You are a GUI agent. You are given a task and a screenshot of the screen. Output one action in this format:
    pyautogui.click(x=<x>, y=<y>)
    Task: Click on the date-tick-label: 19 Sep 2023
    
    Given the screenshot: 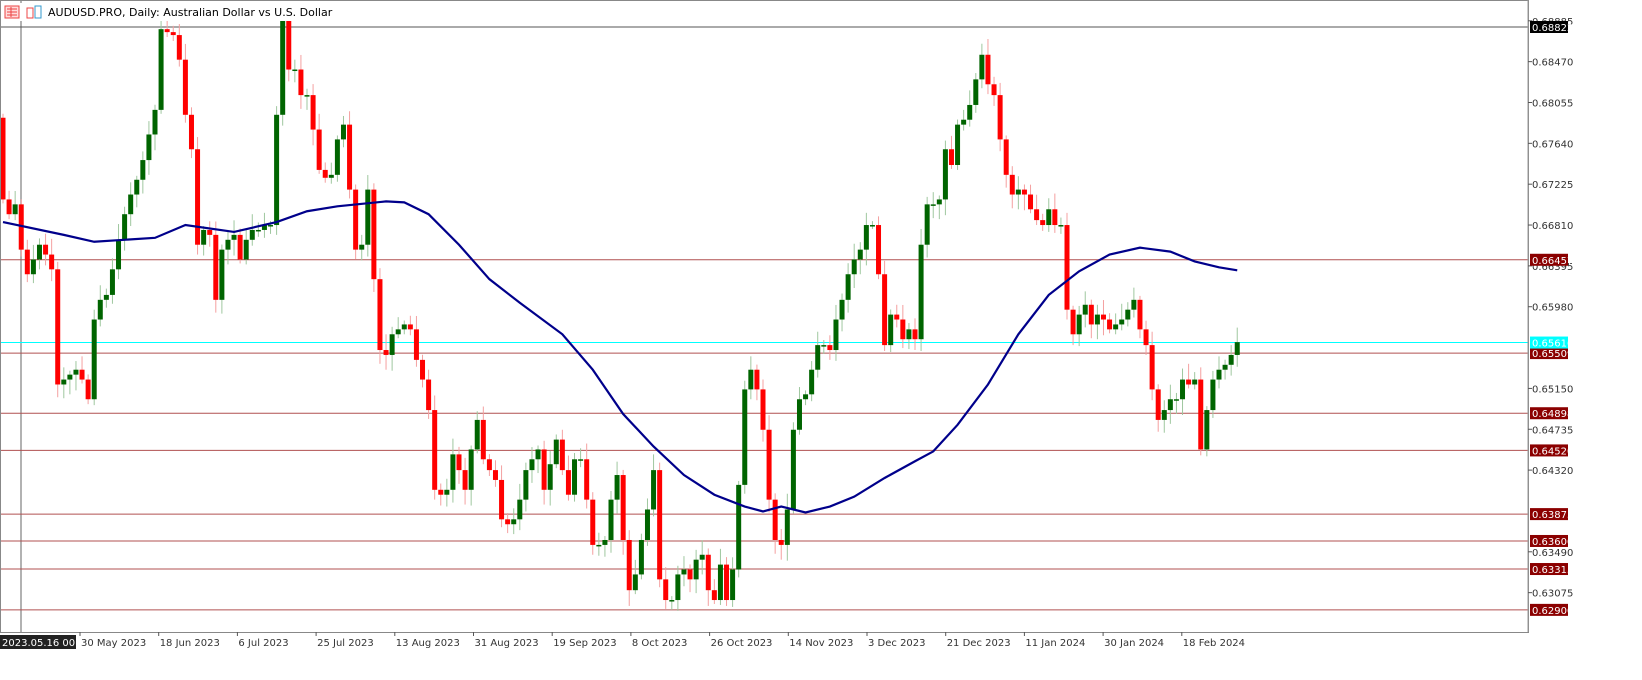 What is the action you would take?
    pyautogui.click(x=584, y=643)
    